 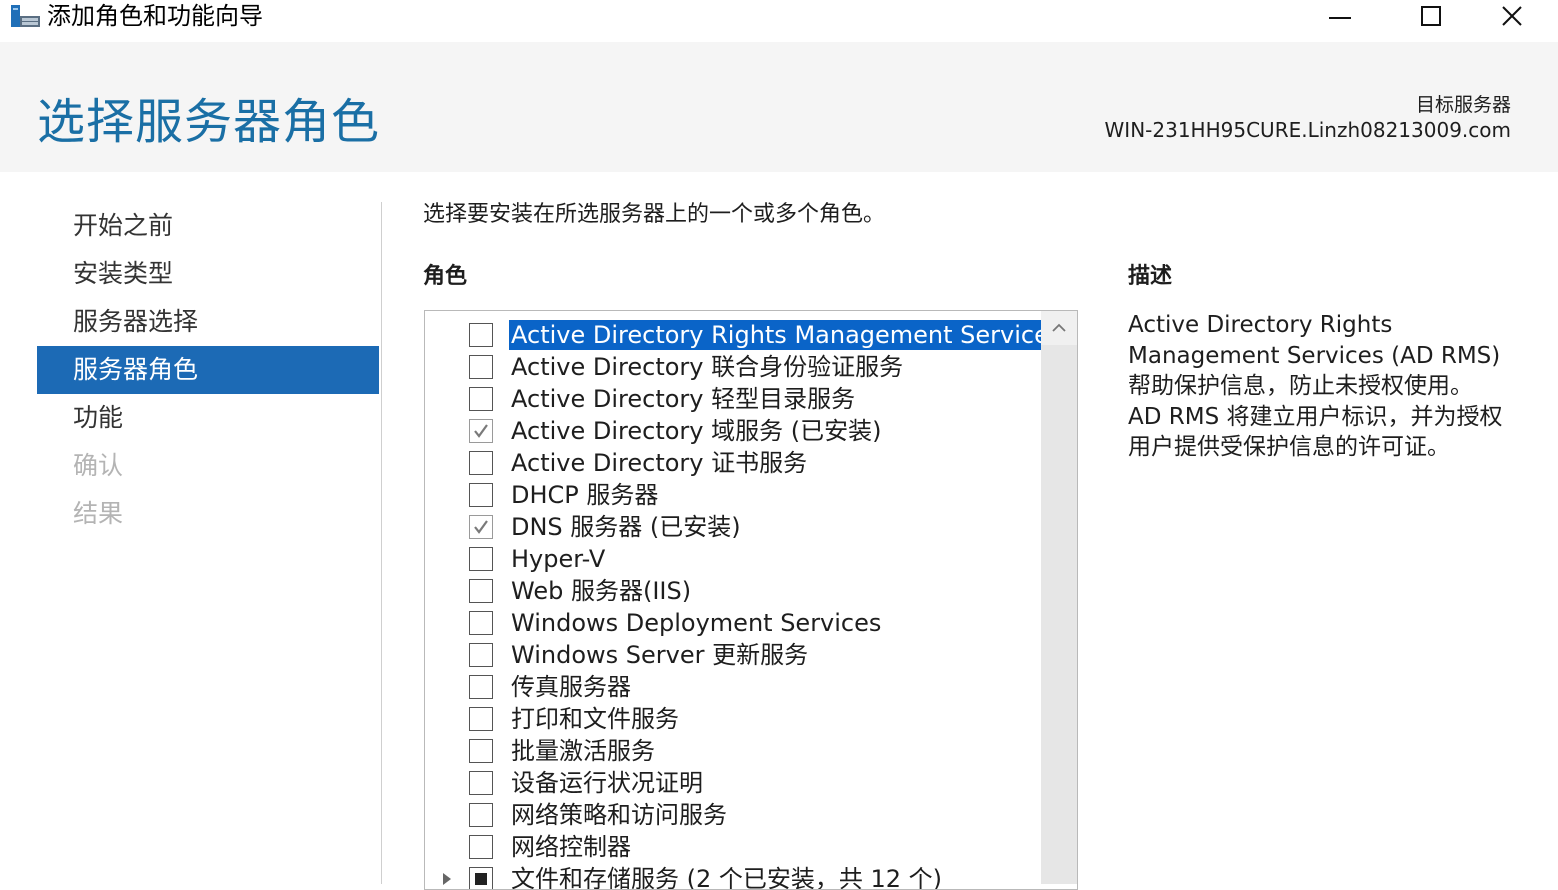 What do you see at coordinates (208, 274) in the screenshot?
I see `nav-item-installation-type: 安装类型` at bounding box center [208, 274].